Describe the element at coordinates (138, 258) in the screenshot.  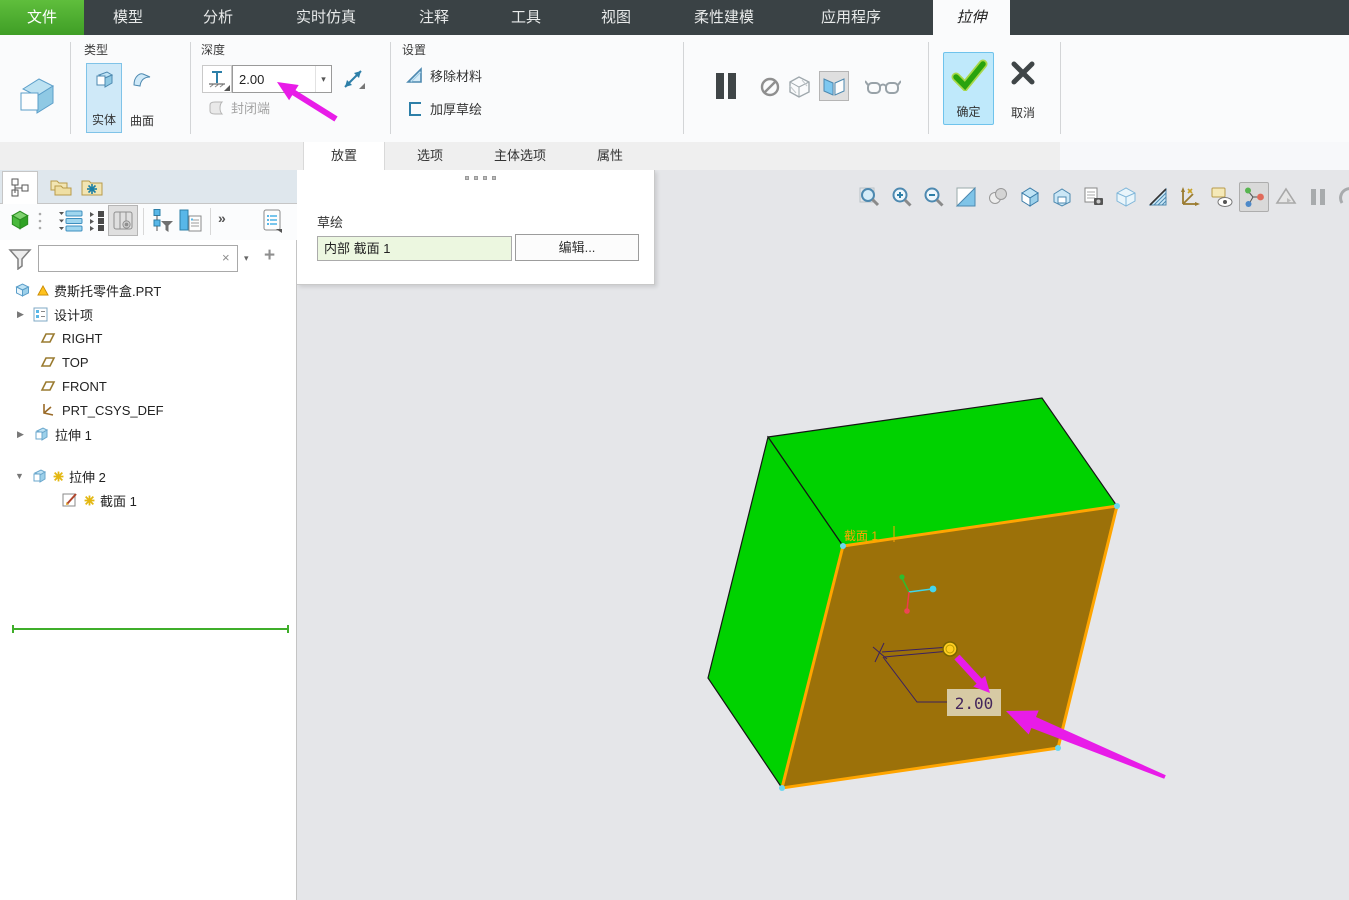
I see `tree-search-input` at that location.